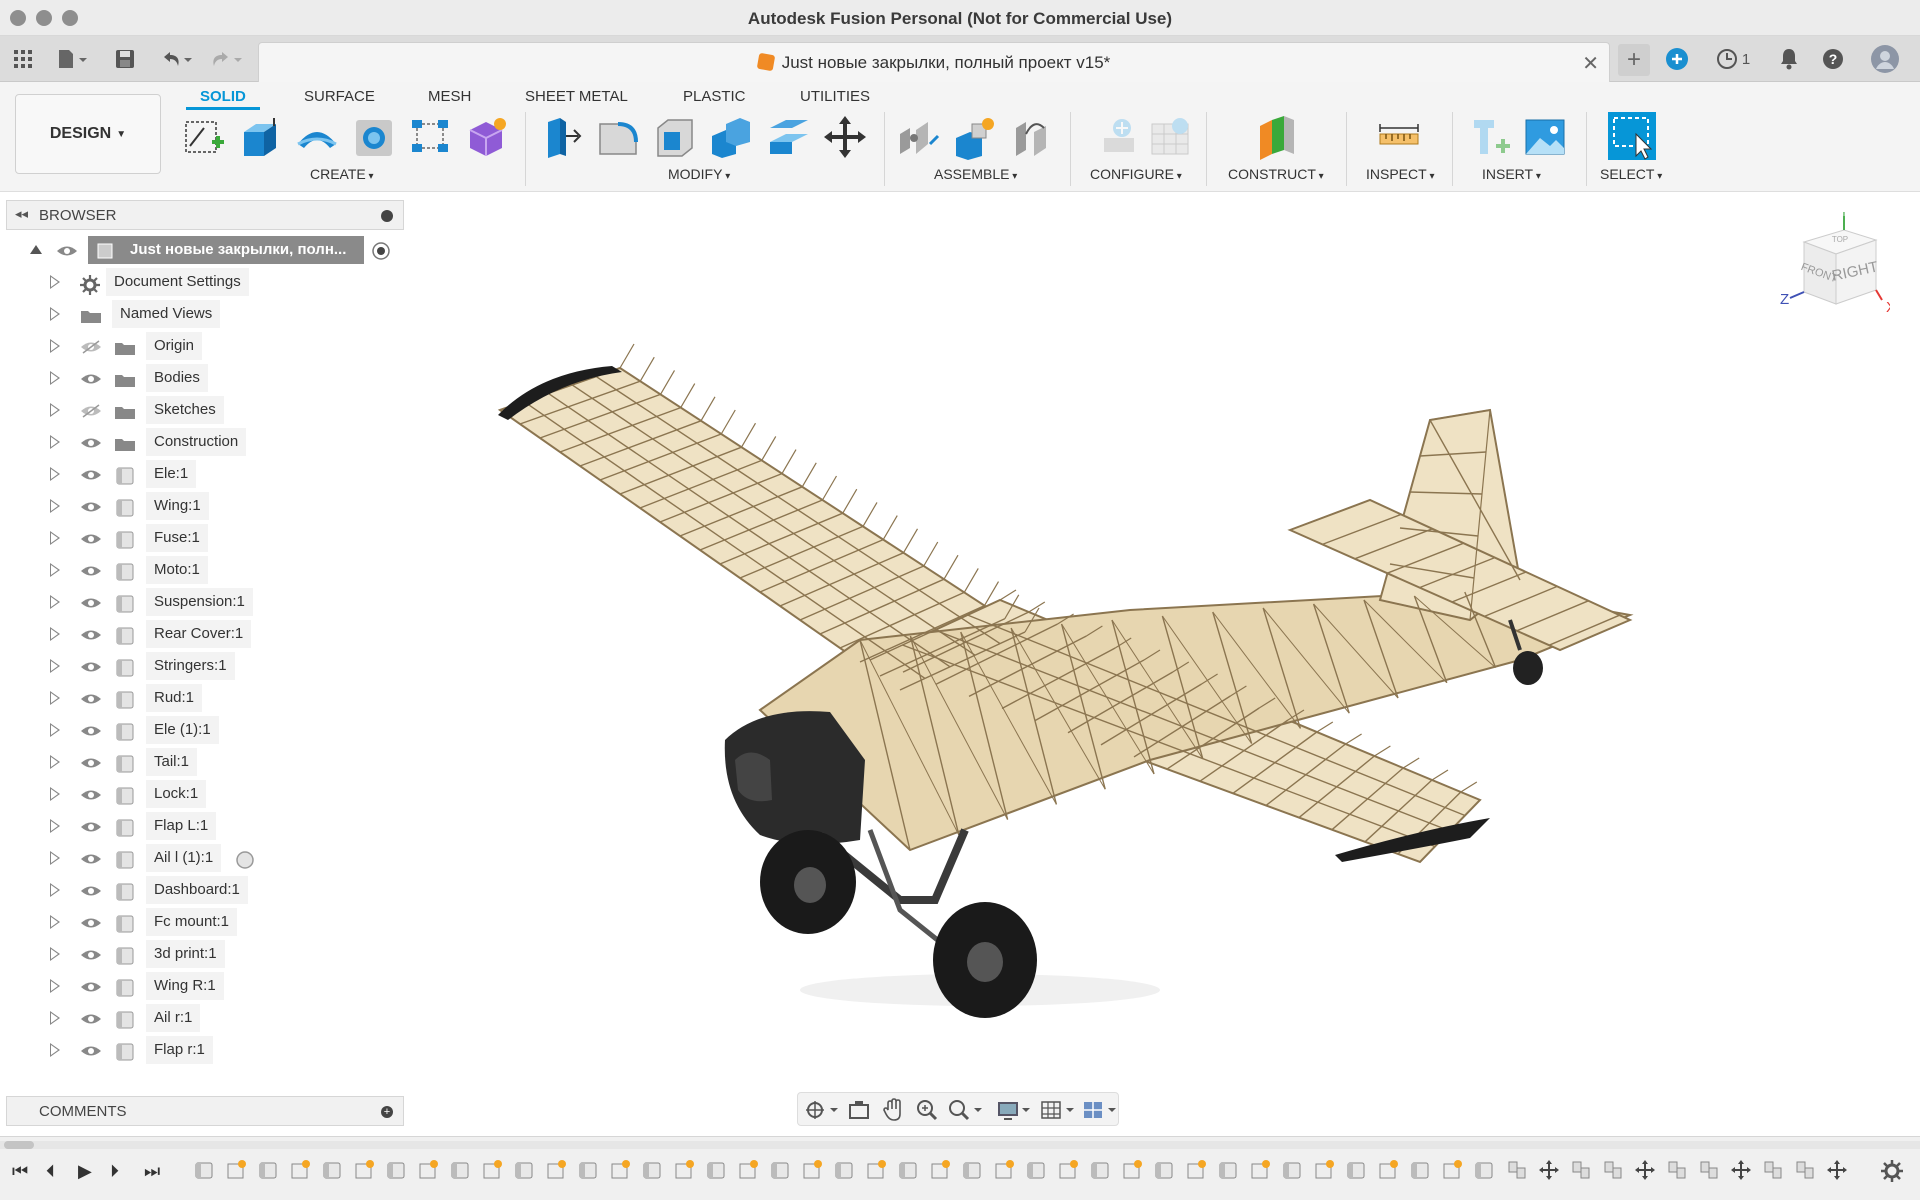 Image resolution: width=1920 pixels, height=1200 pixels. Describe the element at coordinates (36, 249) in the screenshot. I see `collapse-triangle-icon` at that location.